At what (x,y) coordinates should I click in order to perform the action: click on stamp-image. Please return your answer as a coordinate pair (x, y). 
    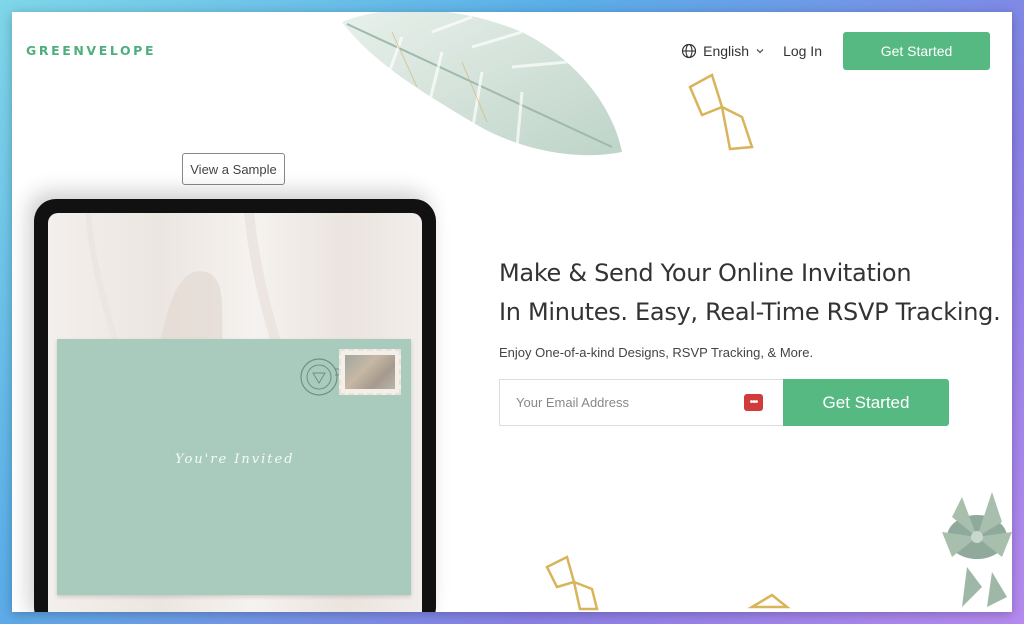
    Looking at the image, I should click on (370, 372).